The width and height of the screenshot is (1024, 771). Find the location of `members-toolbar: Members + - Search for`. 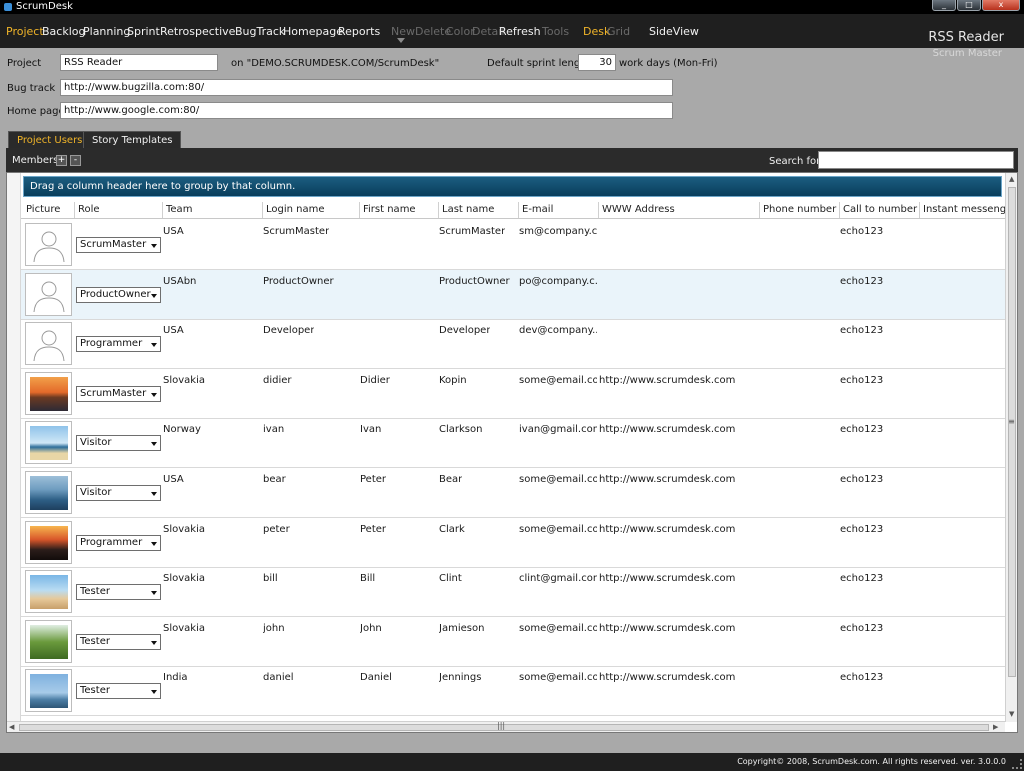

members-toolbar: Members + - Search for is located at coordinates (512, 160).